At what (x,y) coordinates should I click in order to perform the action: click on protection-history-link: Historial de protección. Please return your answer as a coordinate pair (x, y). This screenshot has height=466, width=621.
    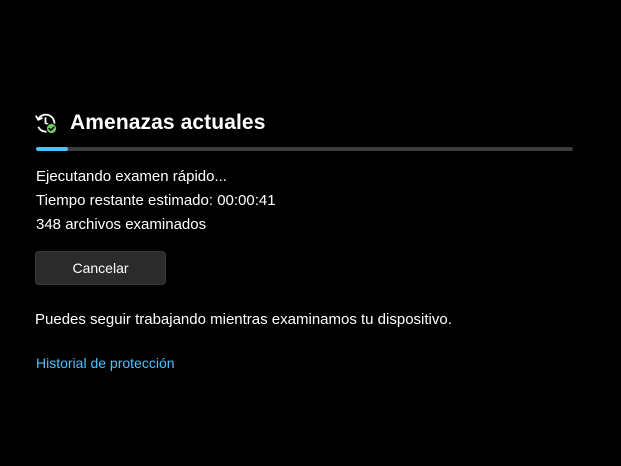
    Looking at the image, I should click on (105, 363).